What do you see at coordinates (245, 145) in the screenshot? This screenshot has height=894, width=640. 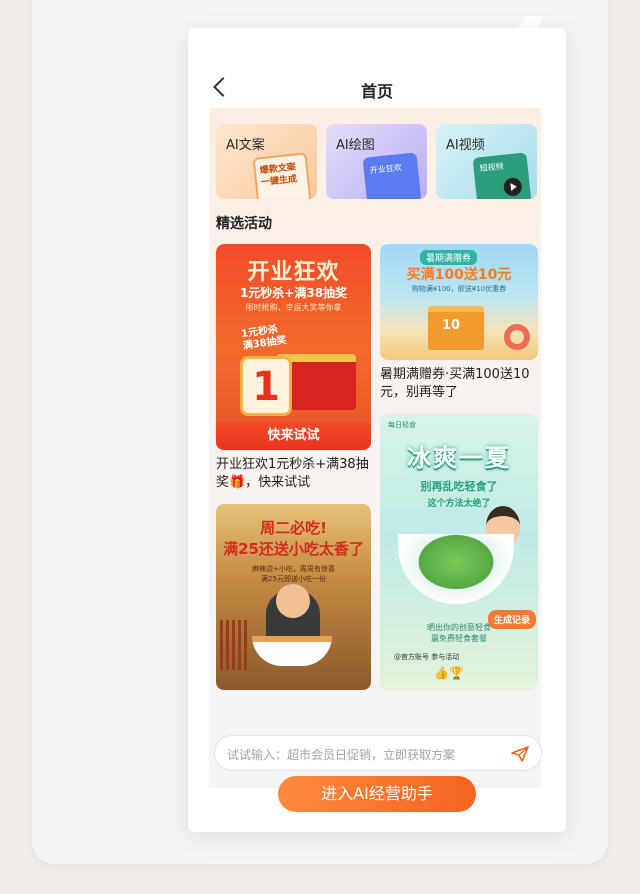 I see `tool-label: AI文案` at bounding box center [245, 145].